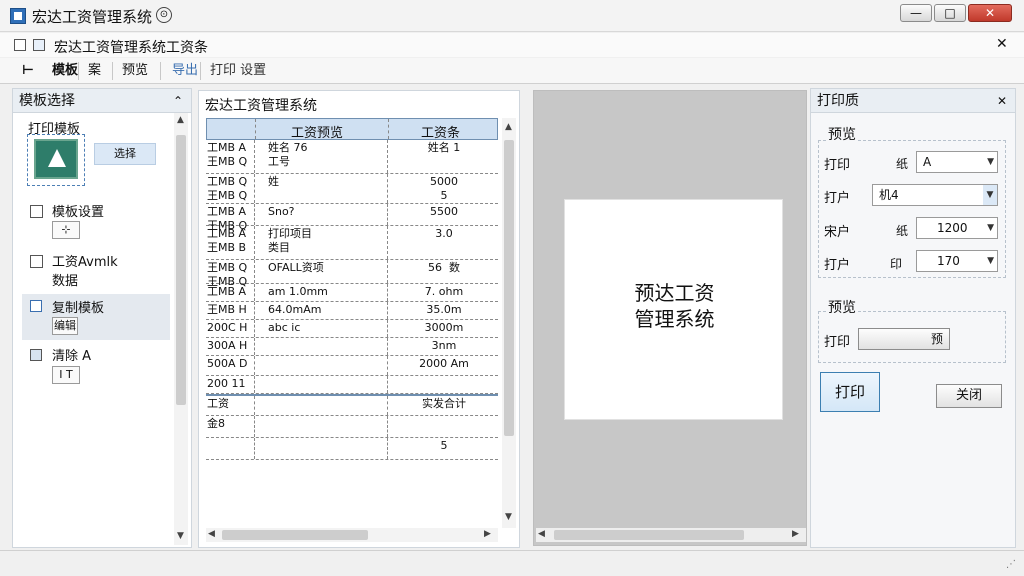 The image size is (1024, 576). What do you see at coordinates (512, 71) in the screenshot?
I see `toolbar: ⊢ 模板 案 预览 导出 打印 设置` at bounding box center [512, 71].